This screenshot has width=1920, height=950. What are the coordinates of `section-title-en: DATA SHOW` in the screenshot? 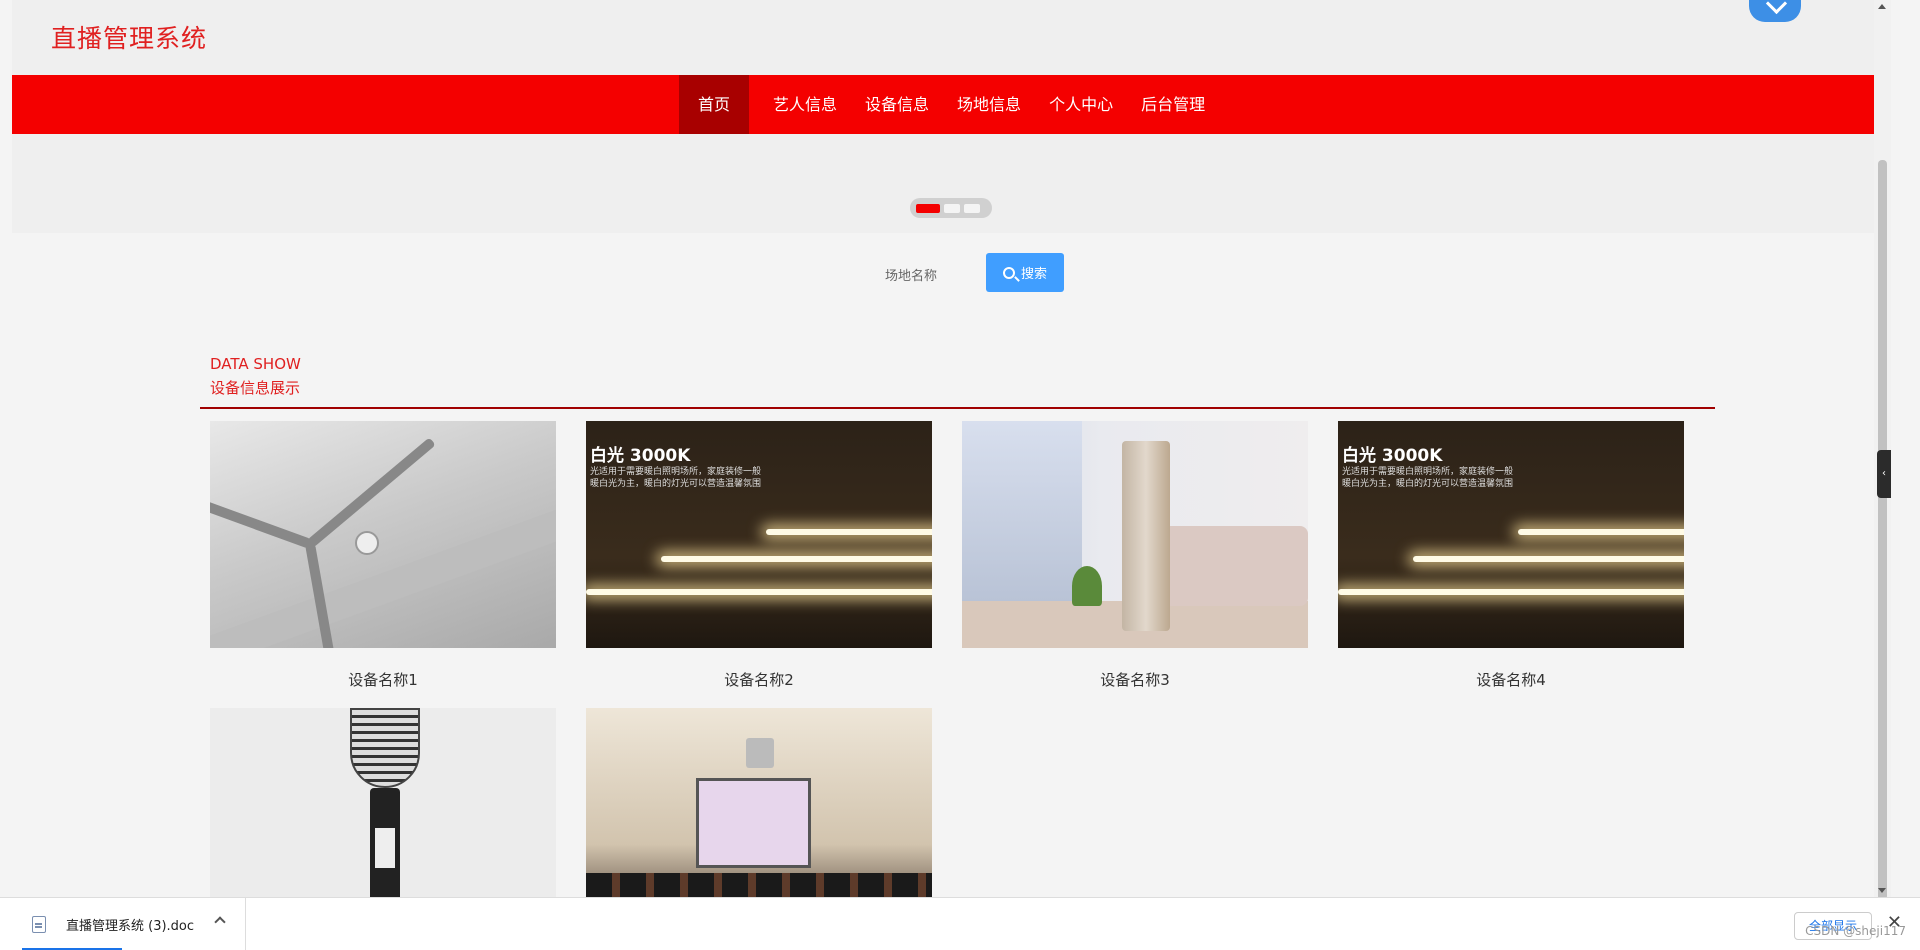 It's located at (255, 364).